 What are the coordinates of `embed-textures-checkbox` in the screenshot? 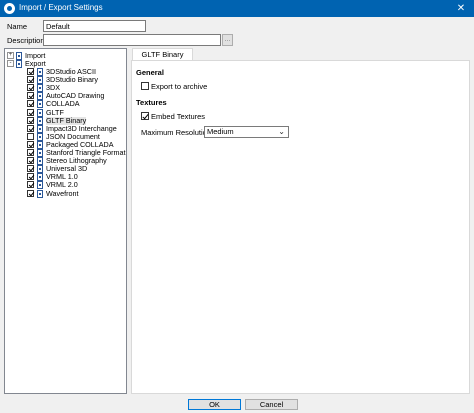 It's located at (145, 116).